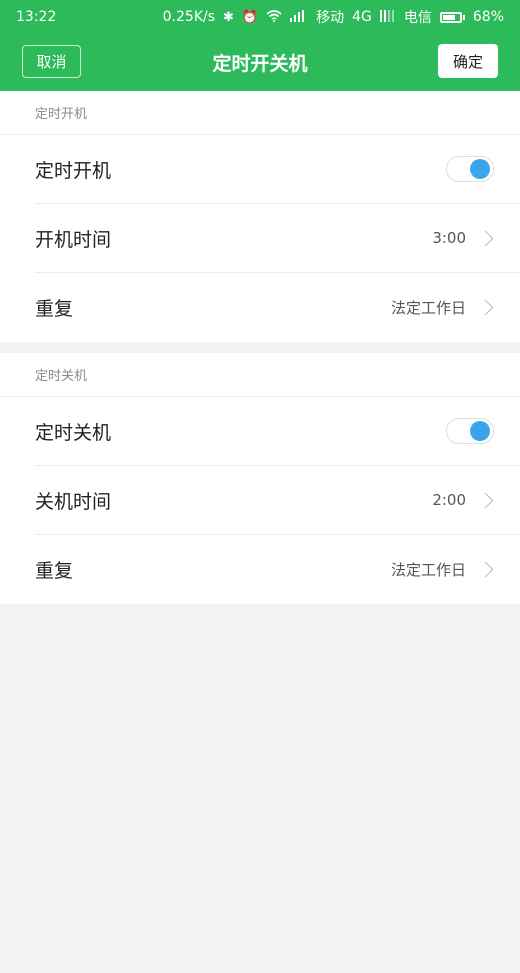  I want to click on power-on-time-label: 开机时间, so click(73, 239).